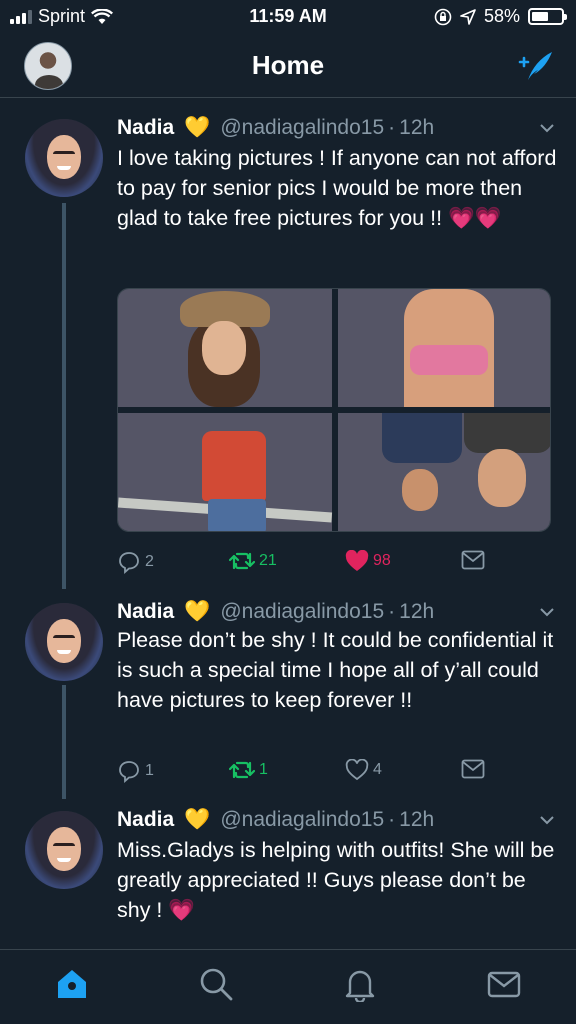 Image resolution: width=576 pixels, height=1024 pixels. What do you see at coordinates (443, 16) in the screenshot?
I see `orientation-lock-icon` at bounding box center [443, 16].